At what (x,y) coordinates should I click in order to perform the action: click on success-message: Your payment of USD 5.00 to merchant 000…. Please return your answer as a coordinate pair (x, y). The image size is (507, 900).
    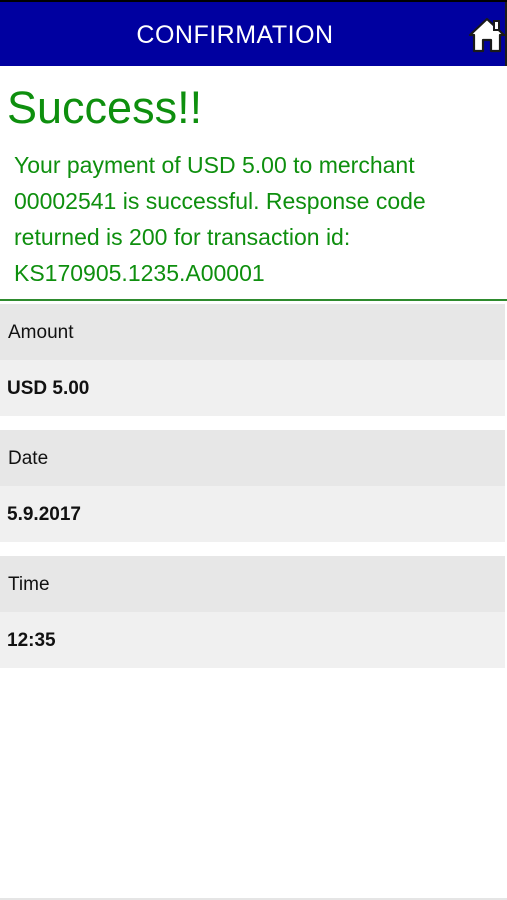
    Looking at the image, I should click on (220, 219).